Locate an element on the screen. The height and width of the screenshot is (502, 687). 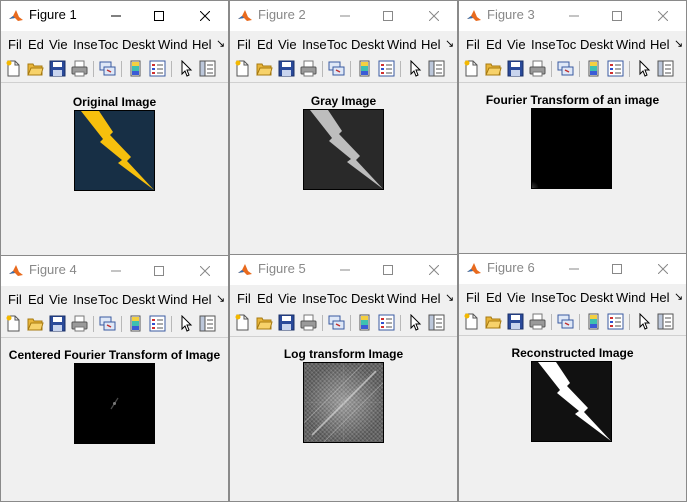
title-bar: Figure 2 is located at coordinates (343, 16).